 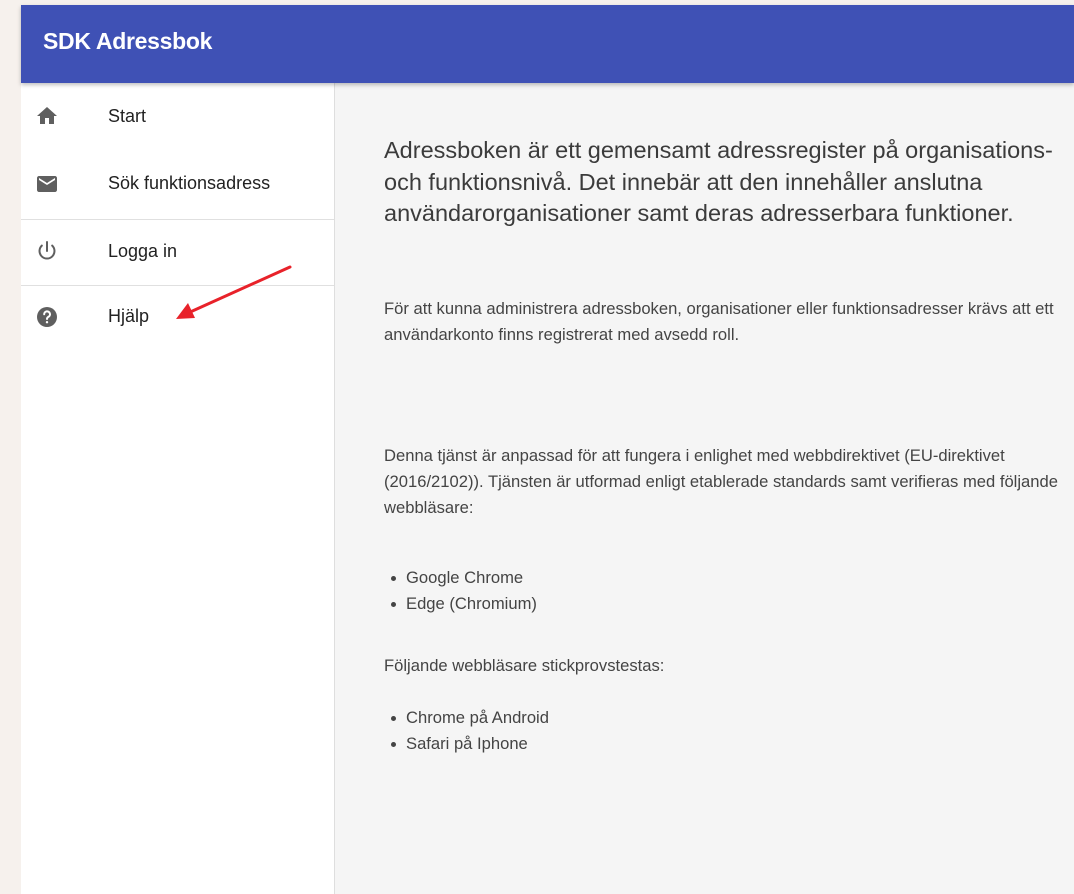 I want to click on sidebar-item-search-function-address: Sök funktionsadress, so click(x=177, y=186).